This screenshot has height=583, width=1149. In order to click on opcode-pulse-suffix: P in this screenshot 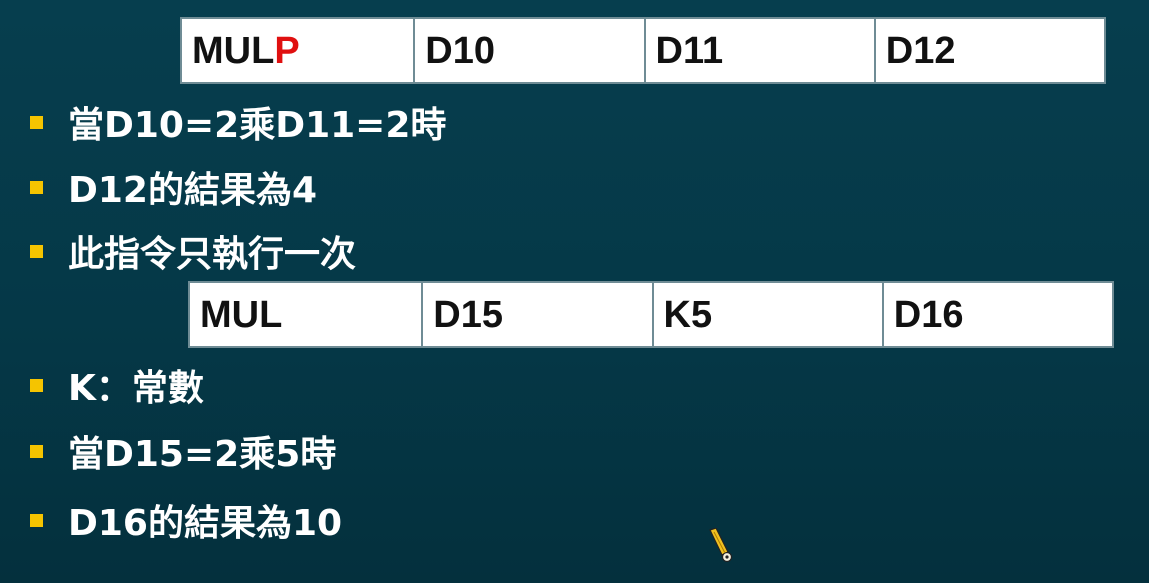, I will do `click(287, 50)`.